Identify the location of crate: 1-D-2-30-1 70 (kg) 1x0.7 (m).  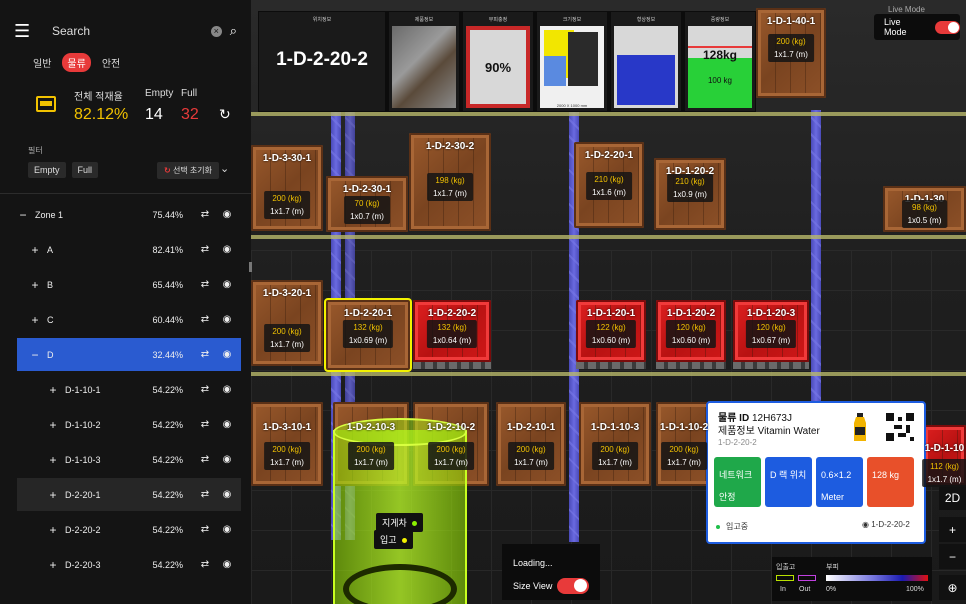
(367, 204).